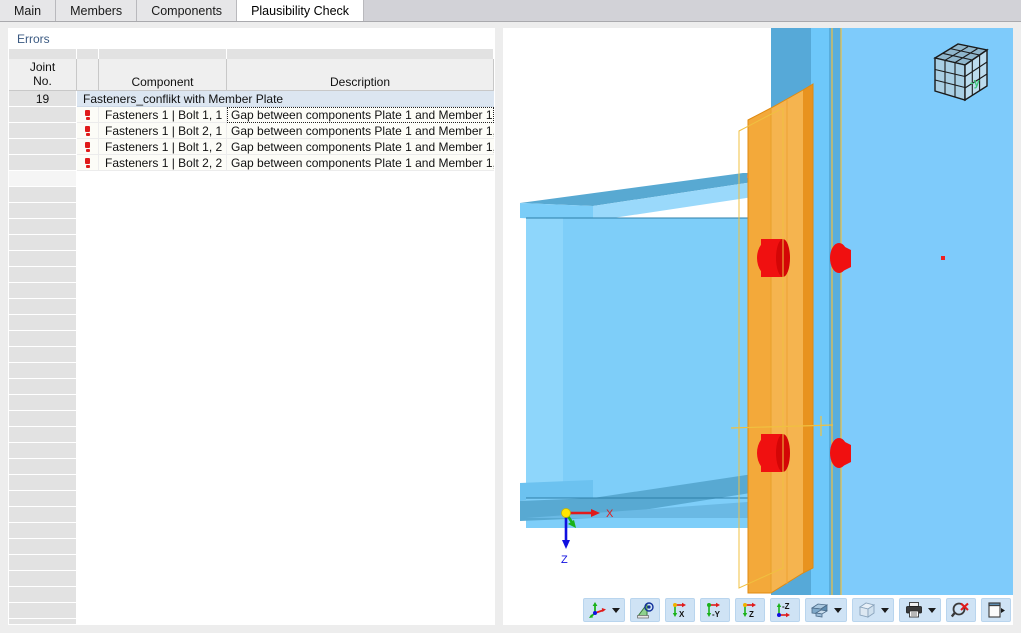 The height and width of the screenshot is (633, 1021). Describe the element at coordinates (960, 73) in the screenshot. I see `navigation-cube: -y` at that location.